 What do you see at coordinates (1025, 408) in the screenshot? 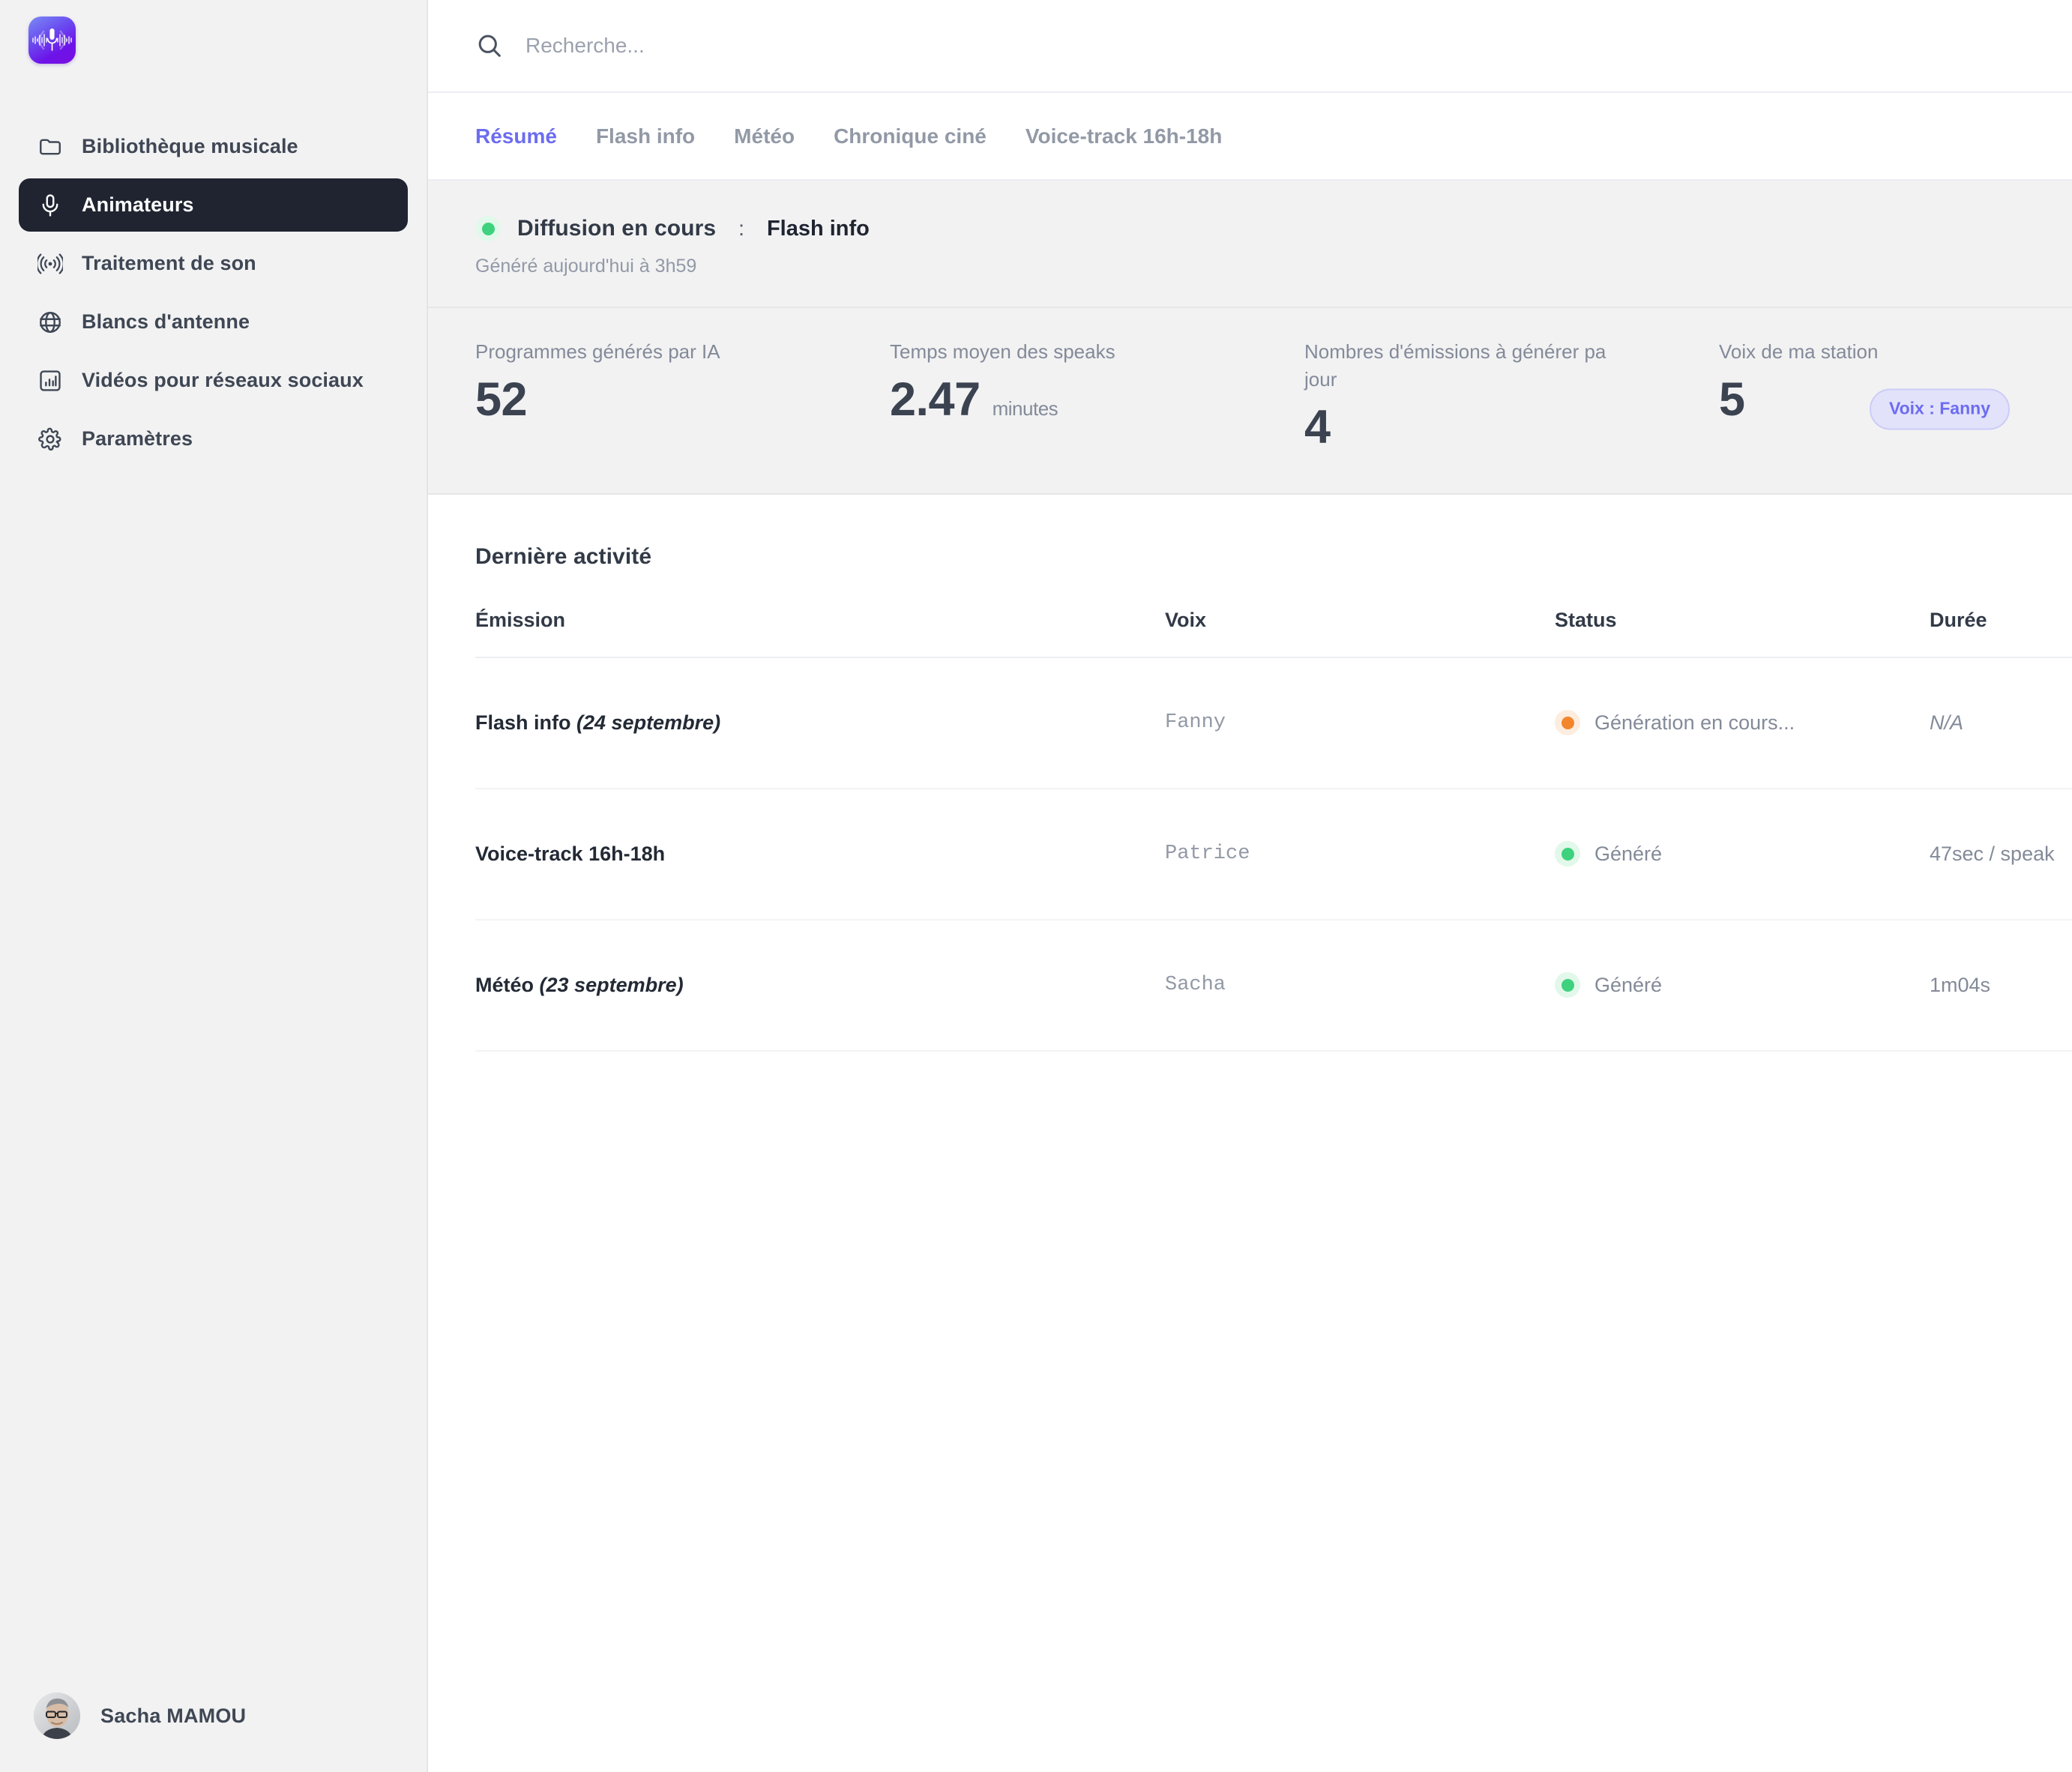
I see `stat-unit: minutes` at bounding box center [1025, 408].